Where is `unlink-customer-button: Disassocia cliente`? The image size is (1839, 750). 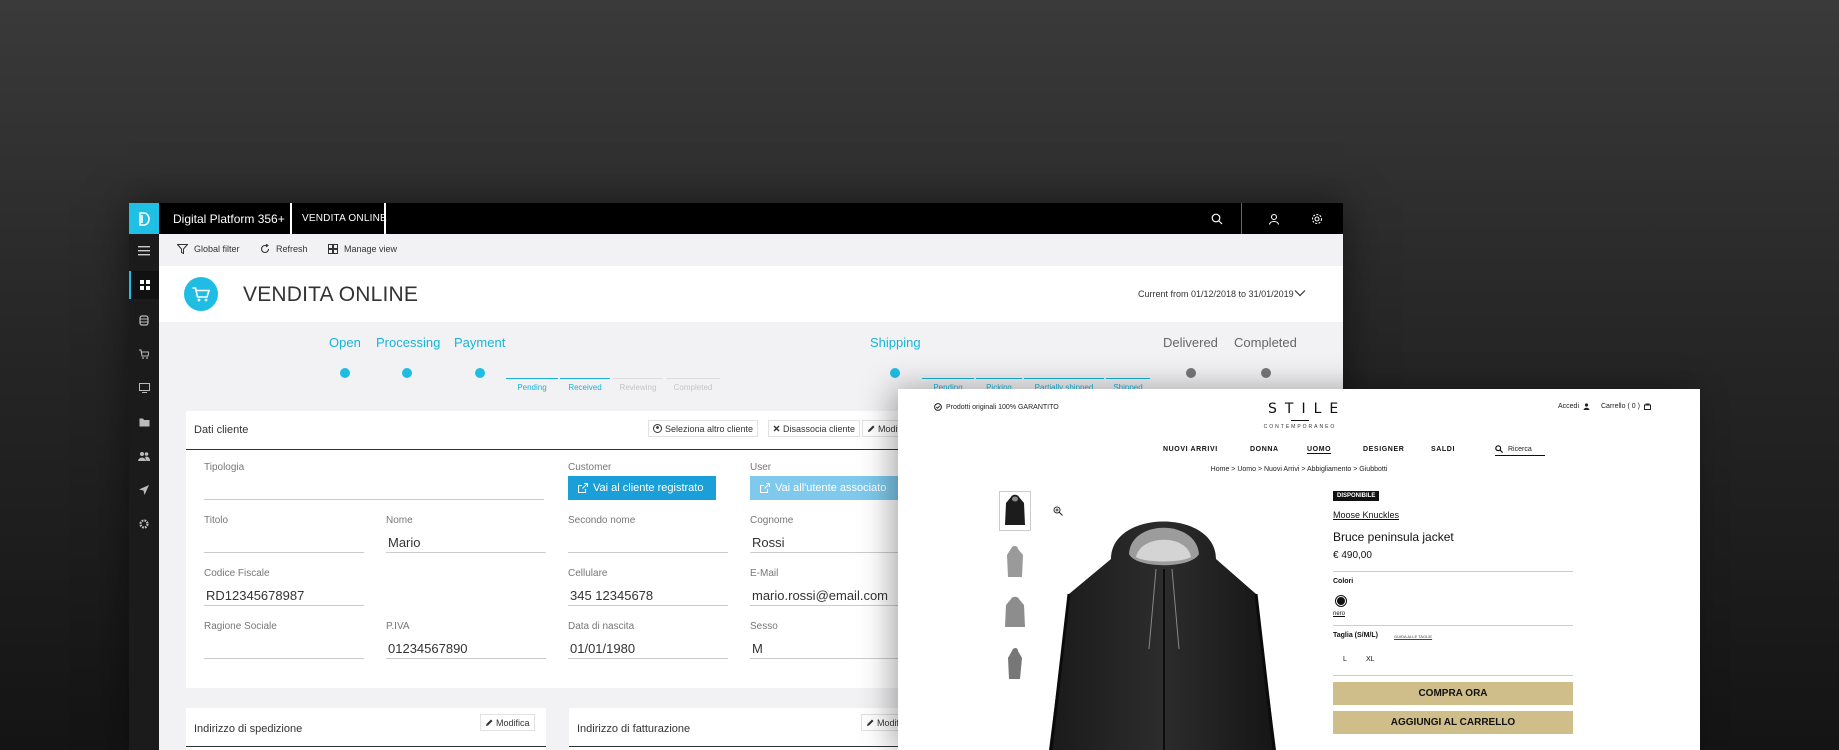 unlink-customer-button: Disassocia cliente is located at coordinates (814, 428).